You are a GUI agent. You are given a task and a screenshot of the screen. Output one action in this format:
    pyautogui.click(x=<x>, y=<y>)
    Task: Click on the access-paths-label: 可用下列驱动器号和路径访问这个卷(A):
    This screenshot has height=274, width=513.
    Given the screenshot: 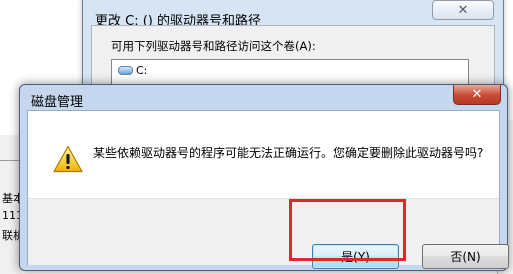 What is the action you would take?
    pyautogui.click(x=213, y=46)
    